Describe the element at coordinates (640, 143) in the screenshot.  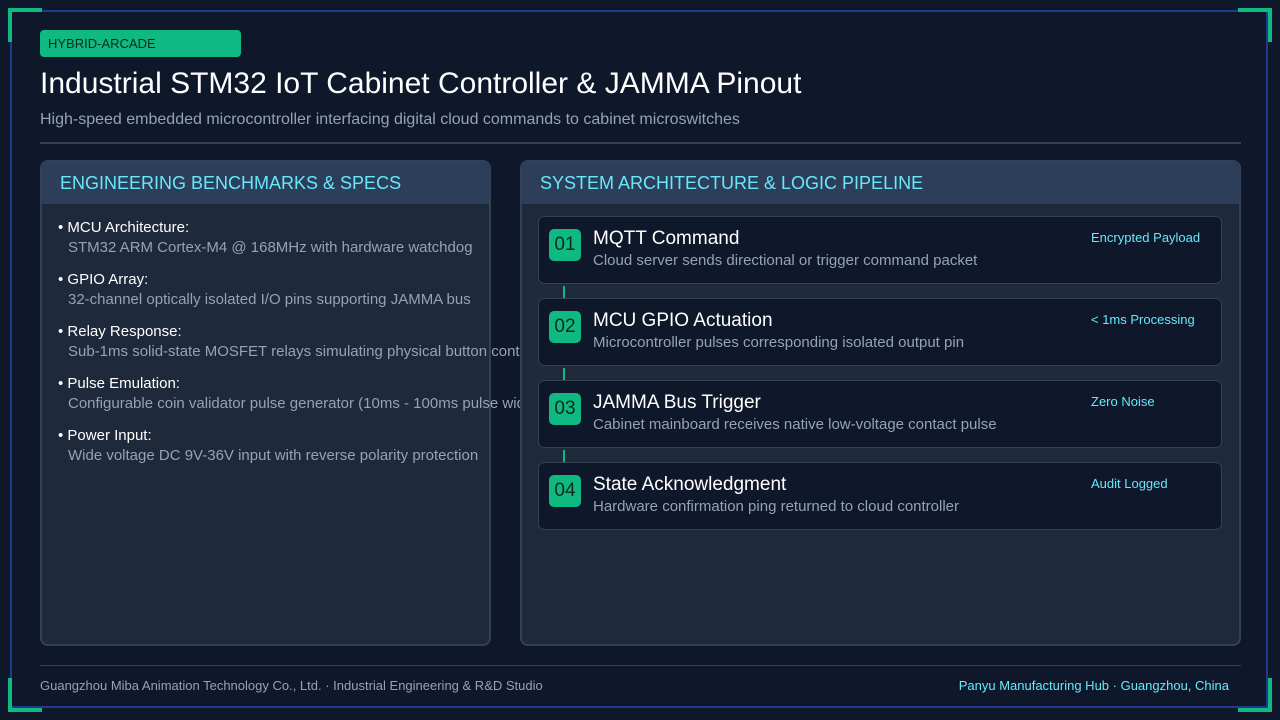
I see `header-divider` at that location.